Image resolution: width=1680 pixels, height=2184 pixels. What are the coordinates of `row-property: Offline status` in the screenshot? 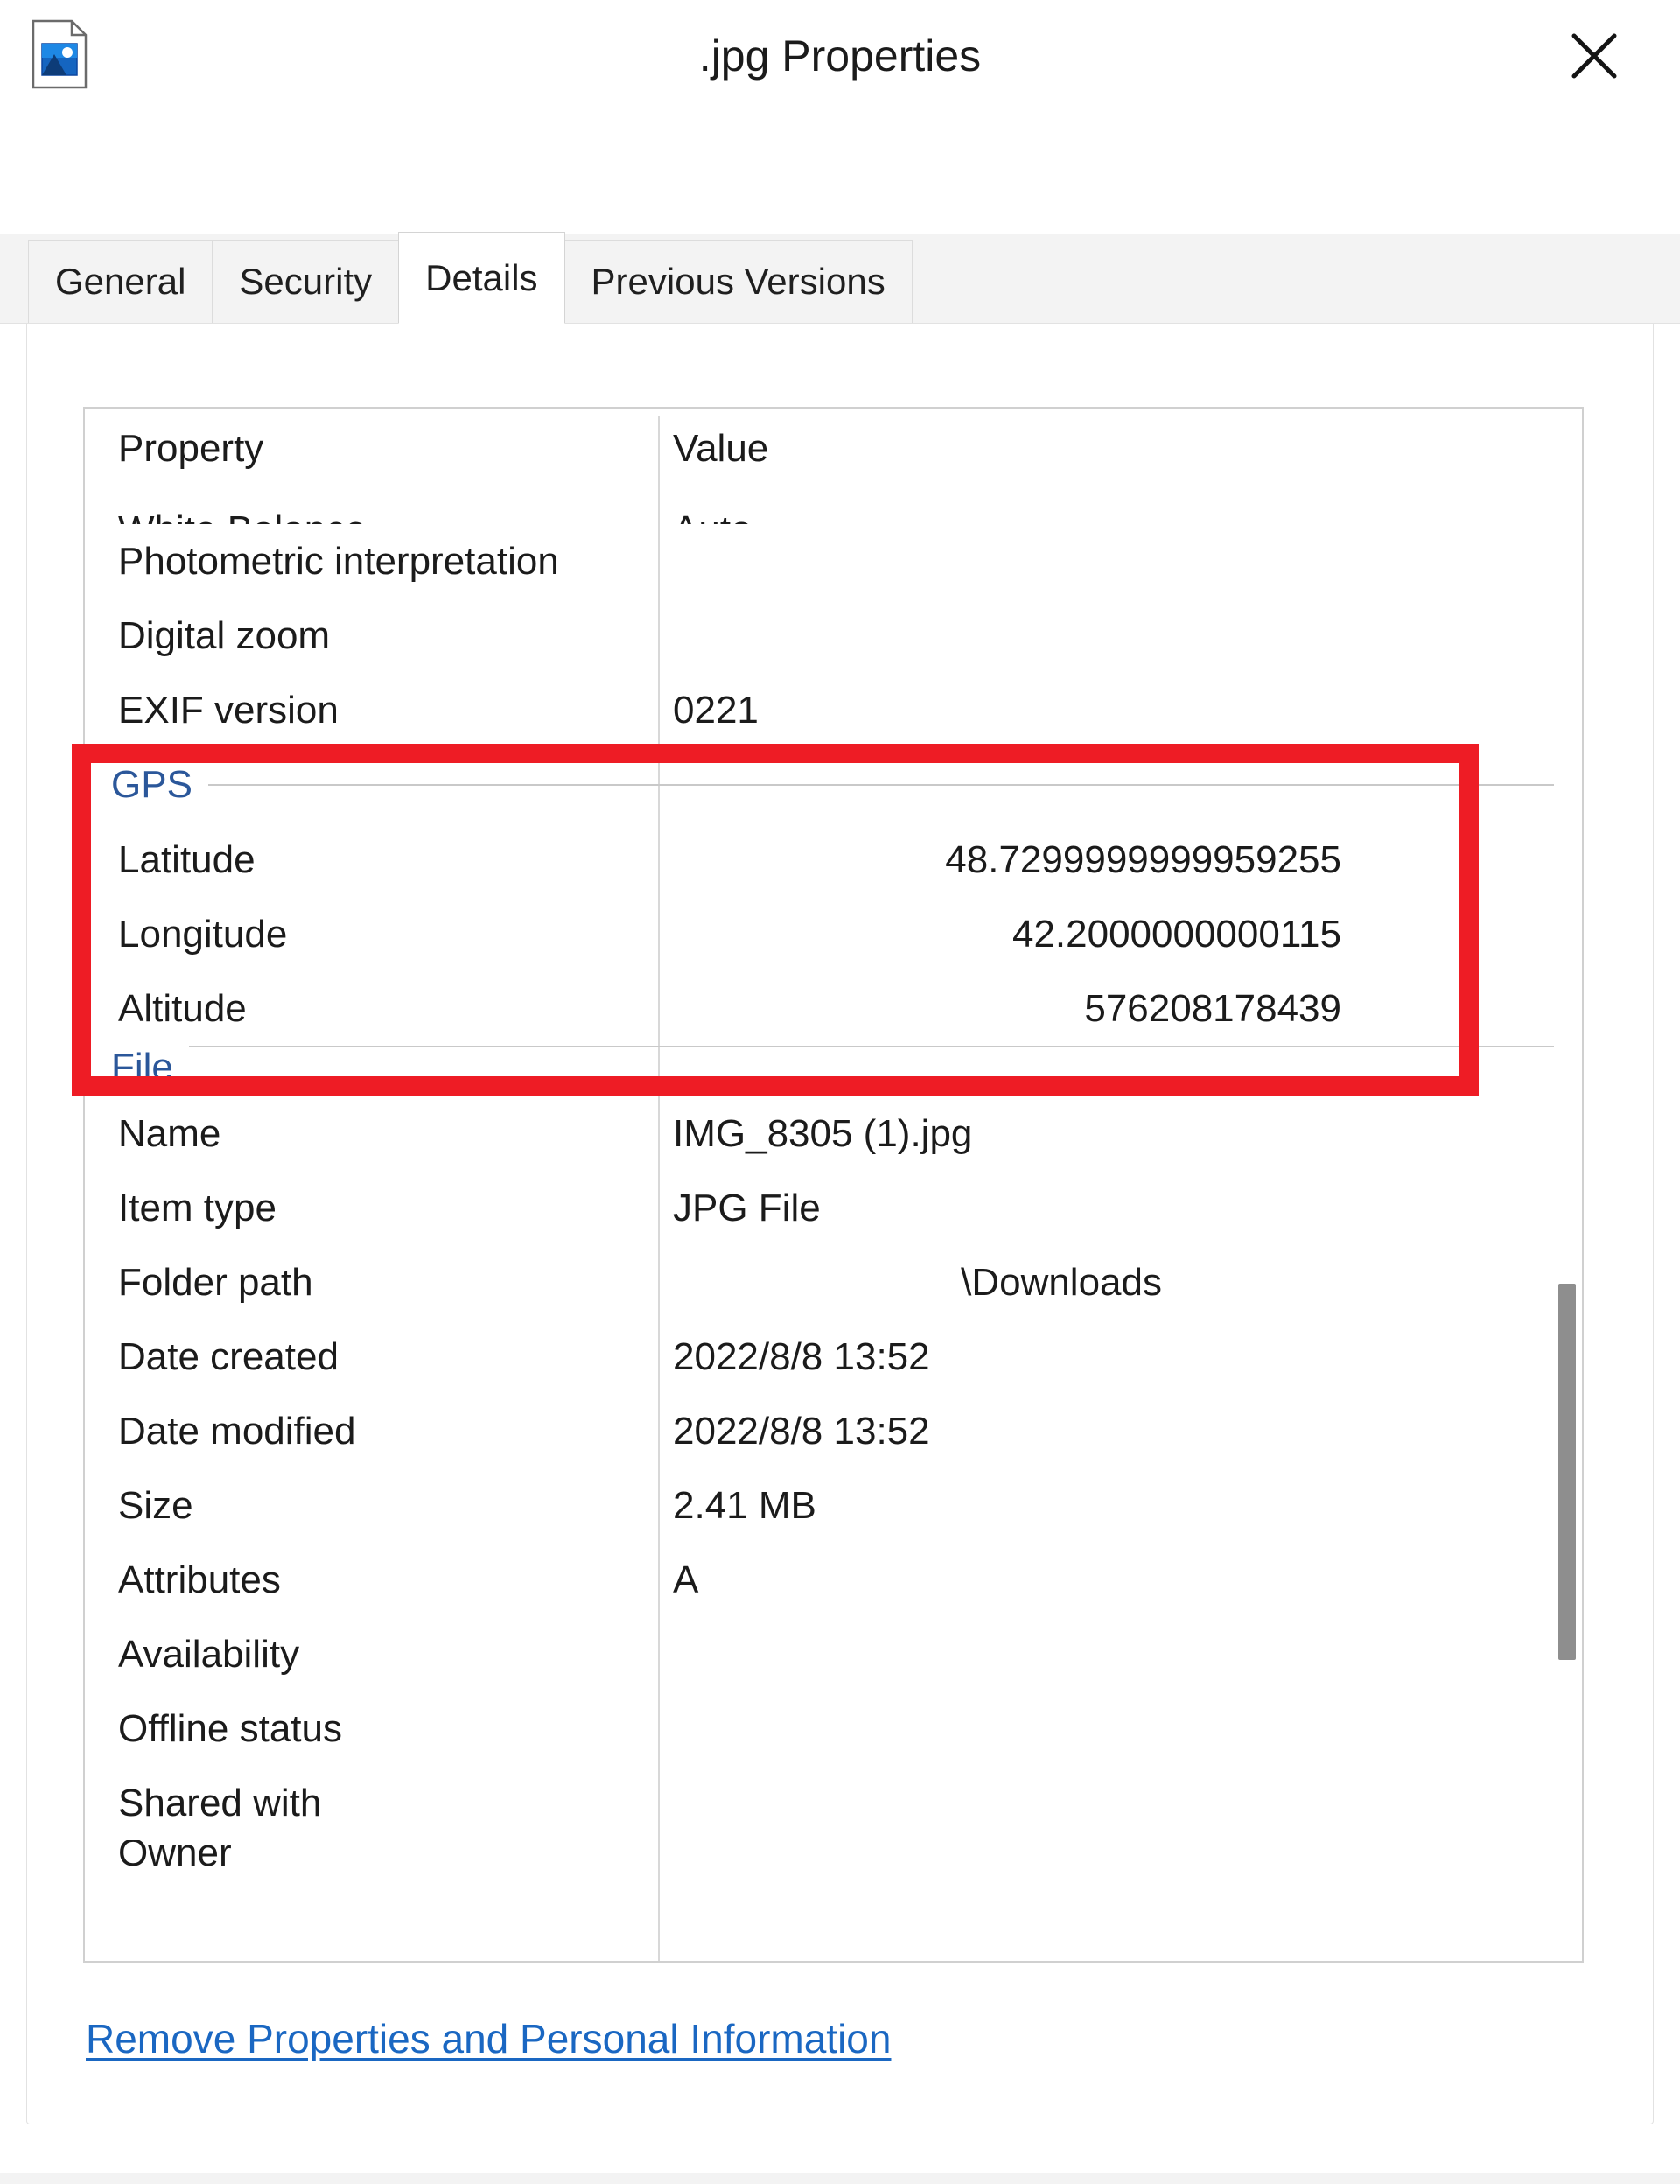 It's located at (230, 1728).